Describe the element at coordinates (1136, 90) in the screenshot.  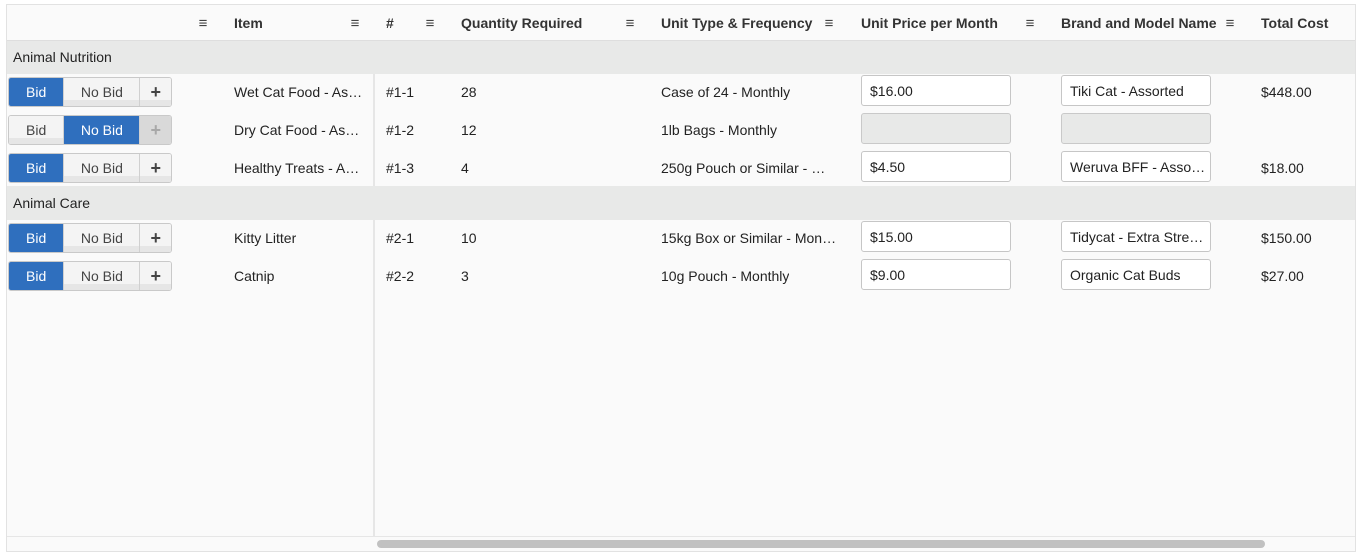
I see `brand-input: Tiki Cat - Assorted` at that location.